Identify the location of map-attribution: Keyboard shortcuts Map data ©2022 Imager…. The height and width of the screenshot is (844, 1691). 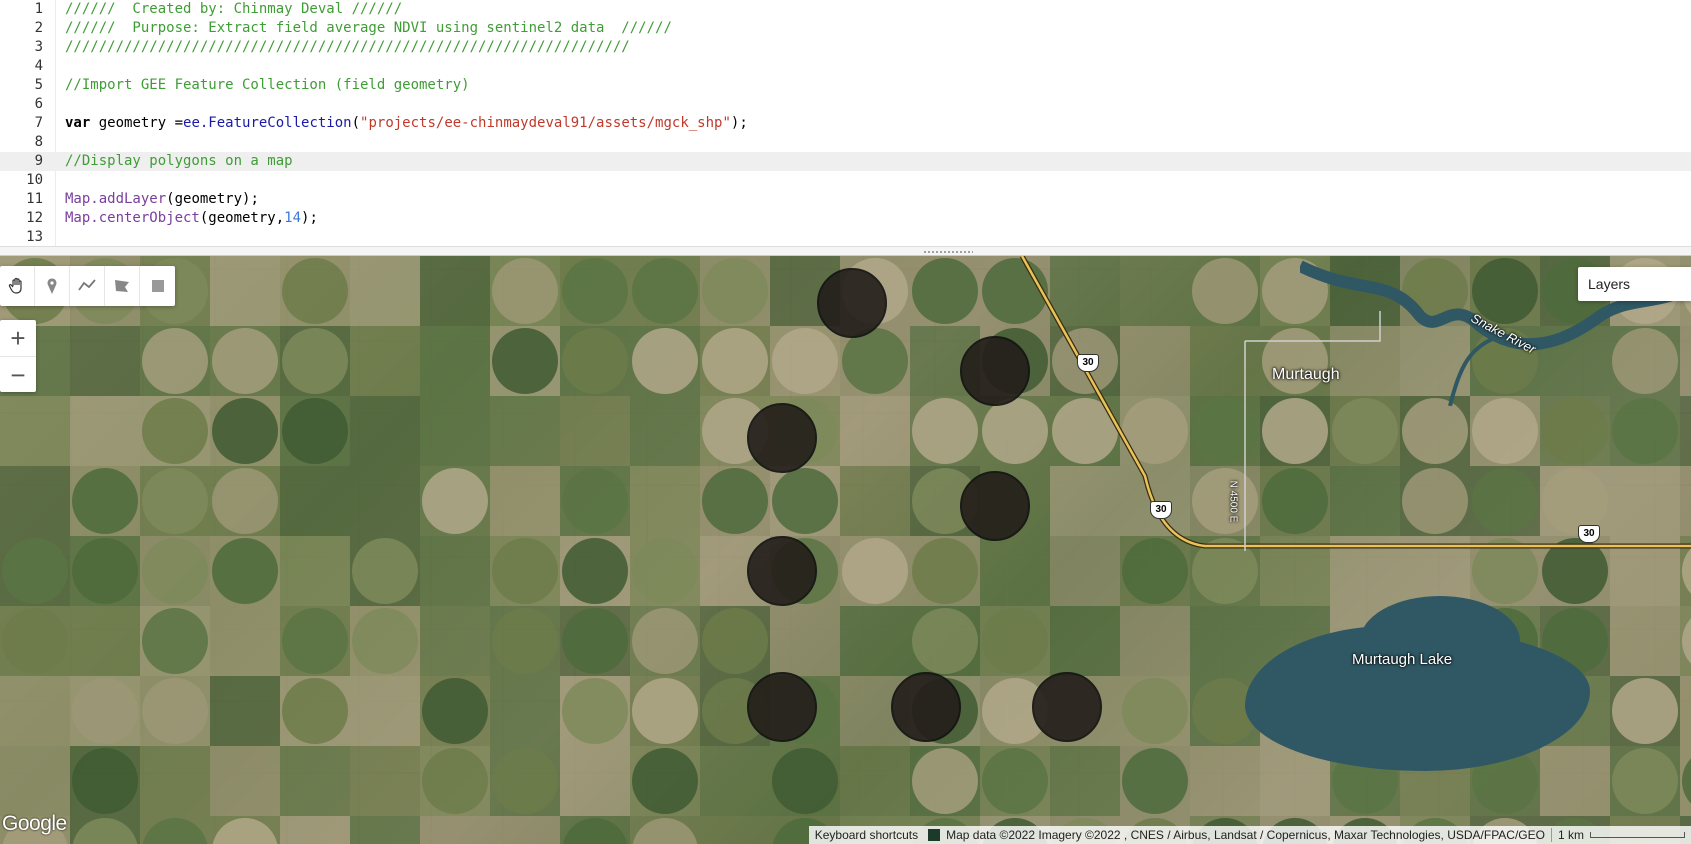
(1249, 835).